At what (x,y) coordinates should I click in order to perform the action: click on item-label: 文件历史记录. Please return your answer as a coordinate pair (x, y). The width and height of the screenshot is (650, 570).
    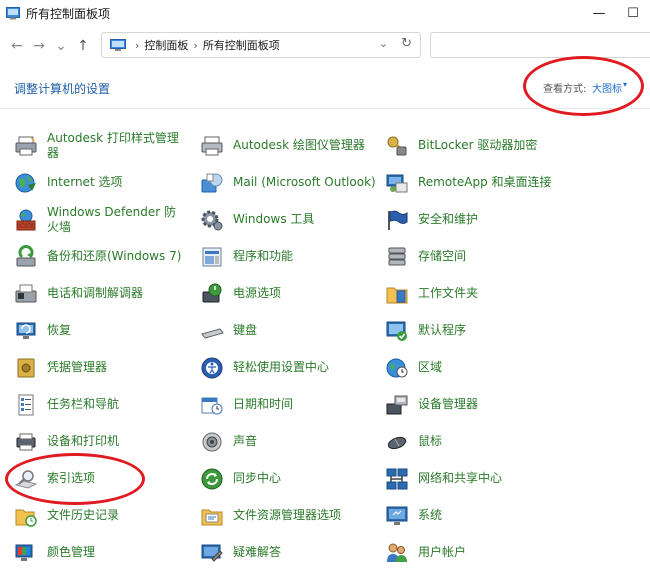
    Looking at the image, I should click on (83, 515).